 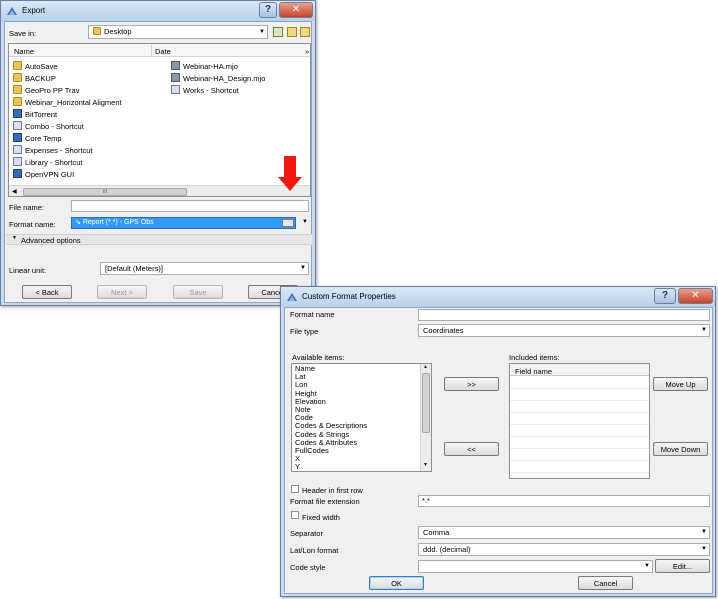 I want to click on back-folder-icon, so click(x=278, y=32).